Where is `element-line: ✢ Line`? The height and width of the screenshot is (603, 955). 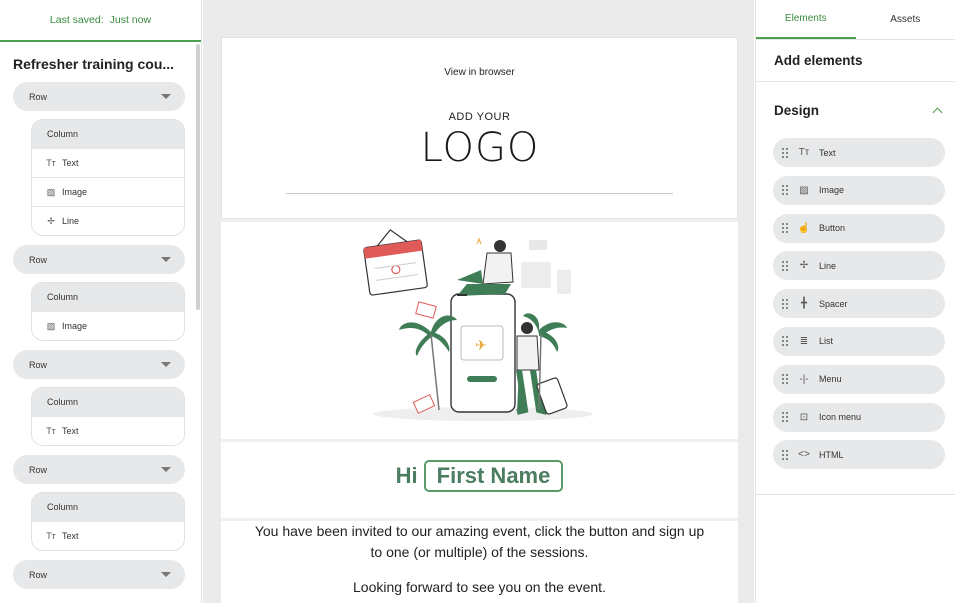 element-line: ✢ Line is located at coordinates (859, 266).